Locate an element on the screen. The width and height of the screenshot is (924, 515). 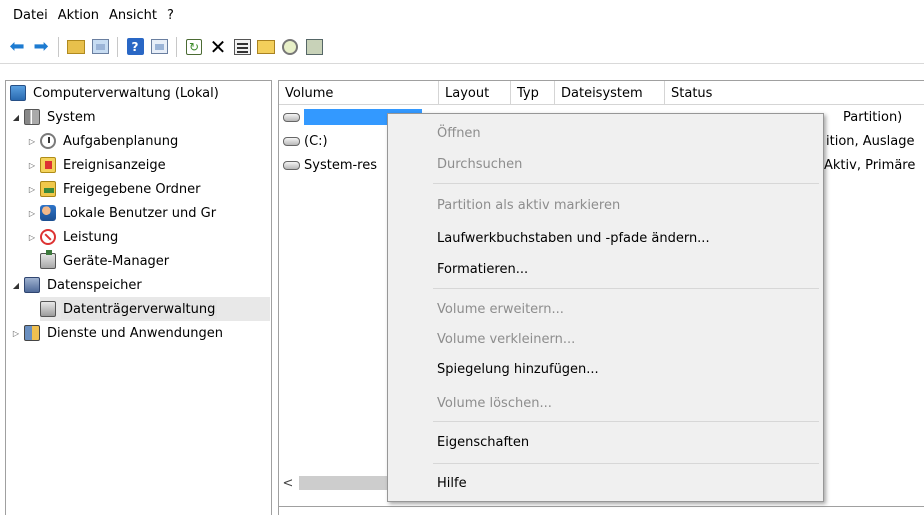
tree-item-geraete-manager: Geräte-Manager is located at coordinates (105, 261).